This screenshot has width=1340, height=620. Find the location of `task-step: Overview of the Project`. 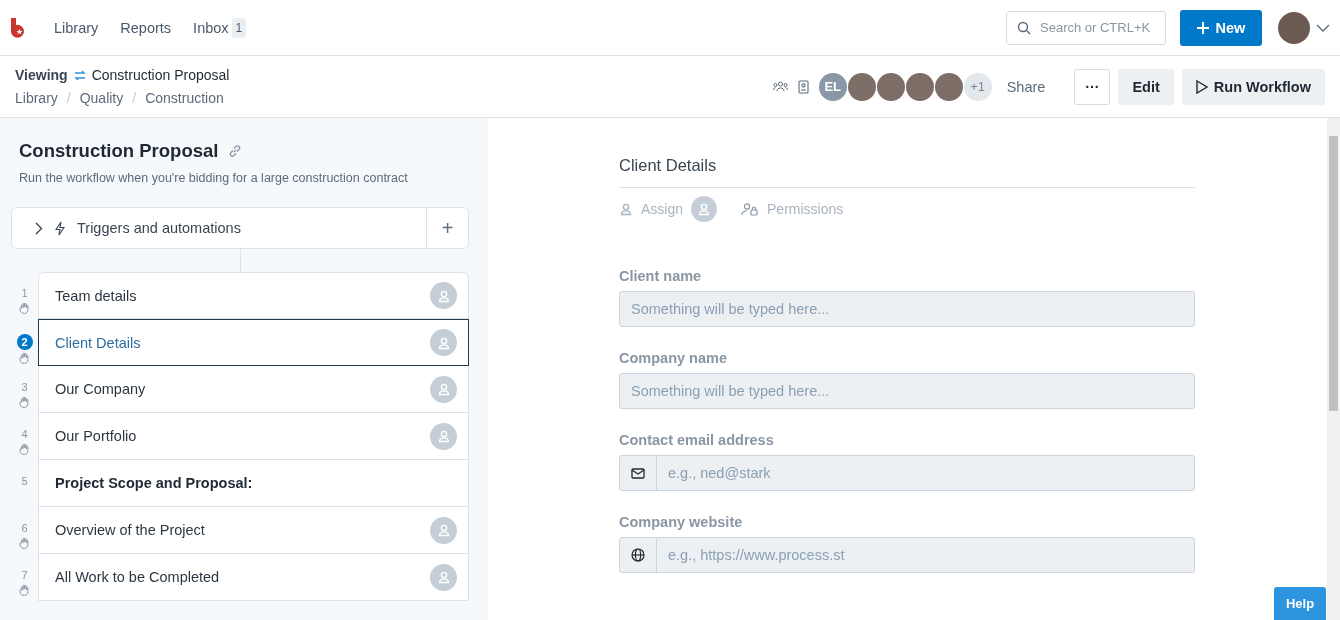

task-step: Overview of the Project is located at coordinates (253, 530).